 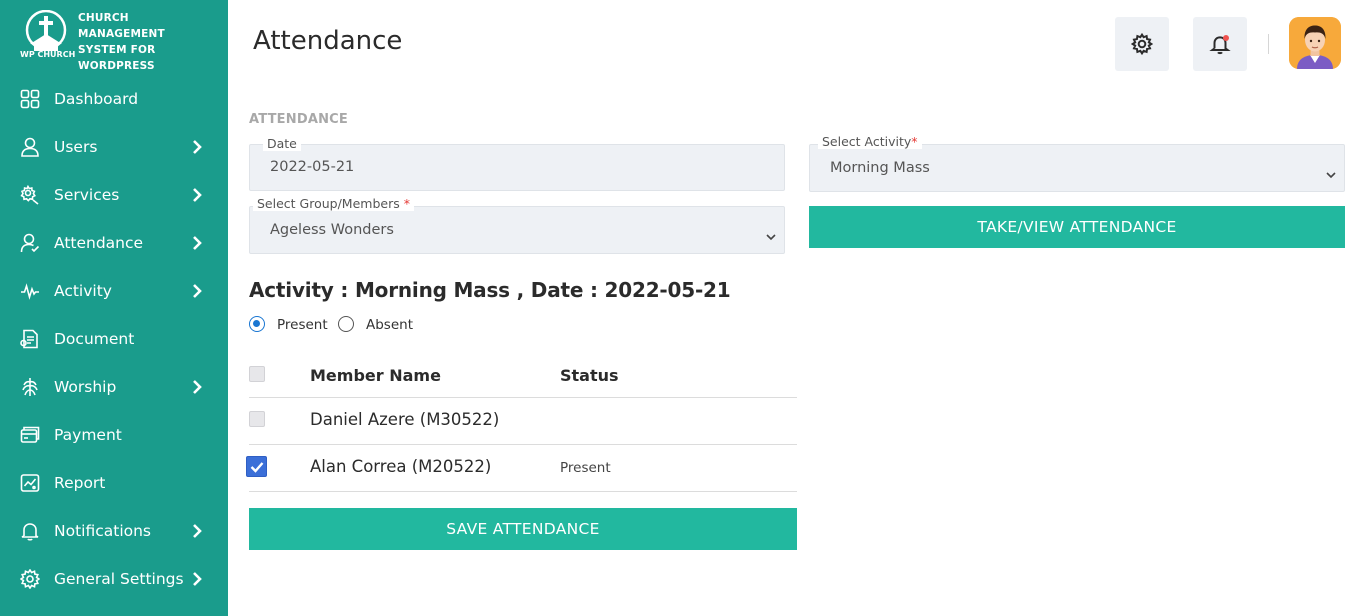 What do you see at coordinates (30, 387) in the screenshot?
I see `worship-icon` at bounding box center [30, 387].